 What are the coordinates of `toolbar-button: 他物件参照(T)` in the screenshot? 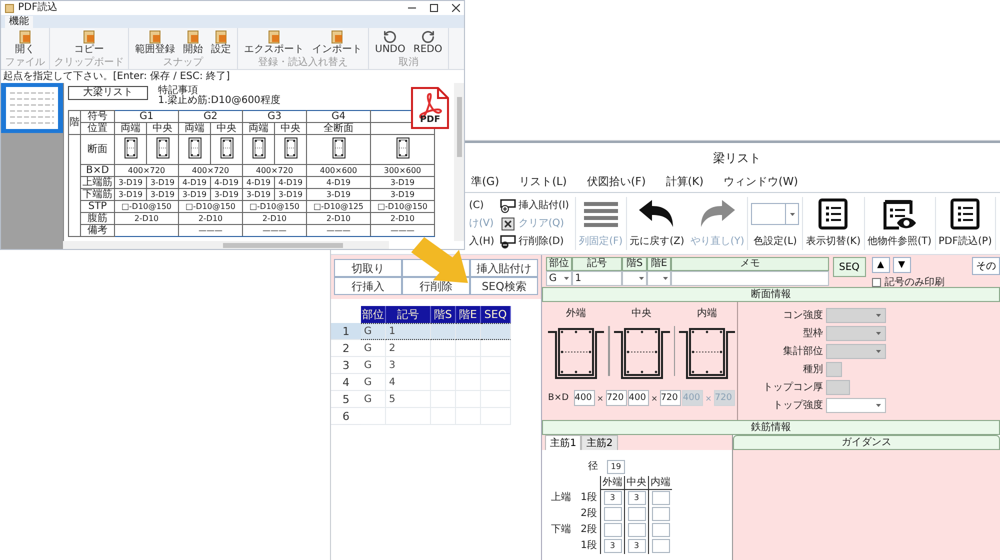 It's located at (899, 223).